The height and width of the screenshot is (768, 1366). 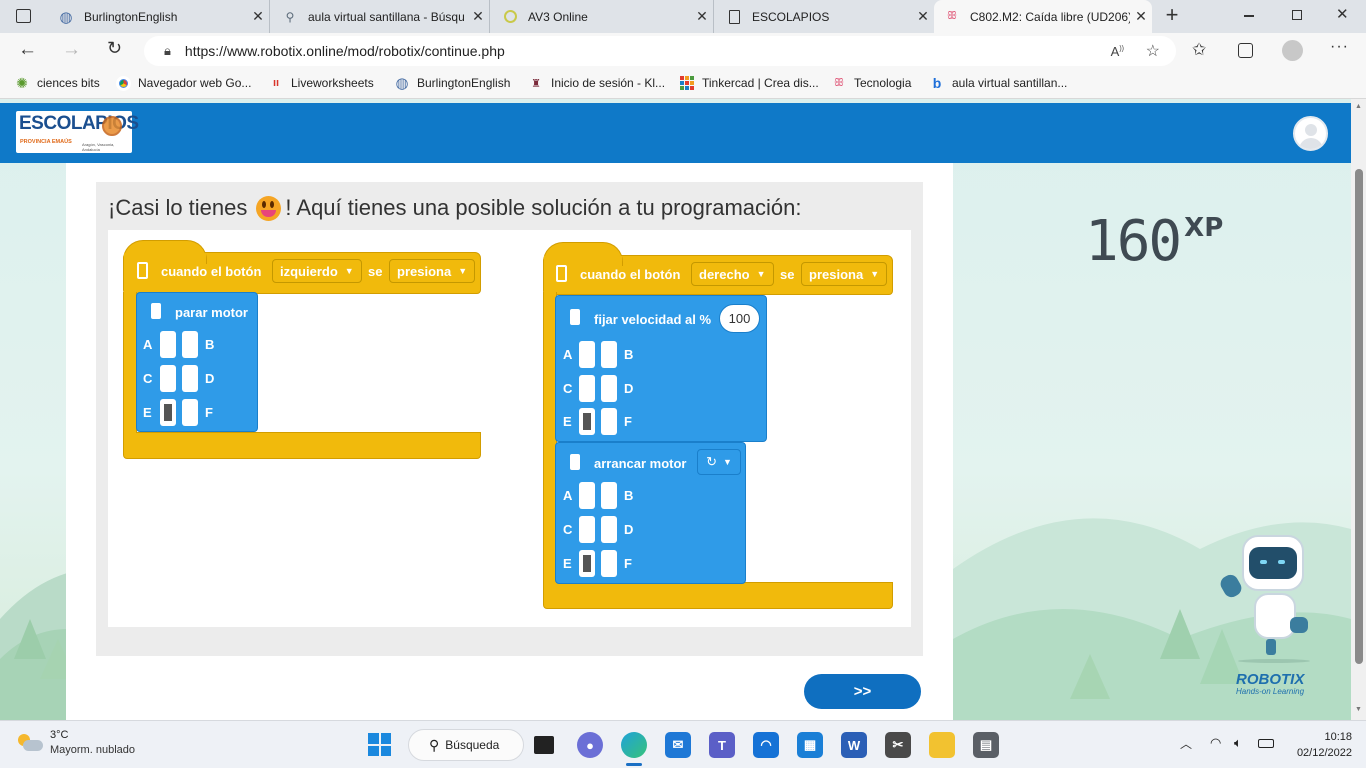 I want to click on battery-icon, so click(x=1266, y=743).